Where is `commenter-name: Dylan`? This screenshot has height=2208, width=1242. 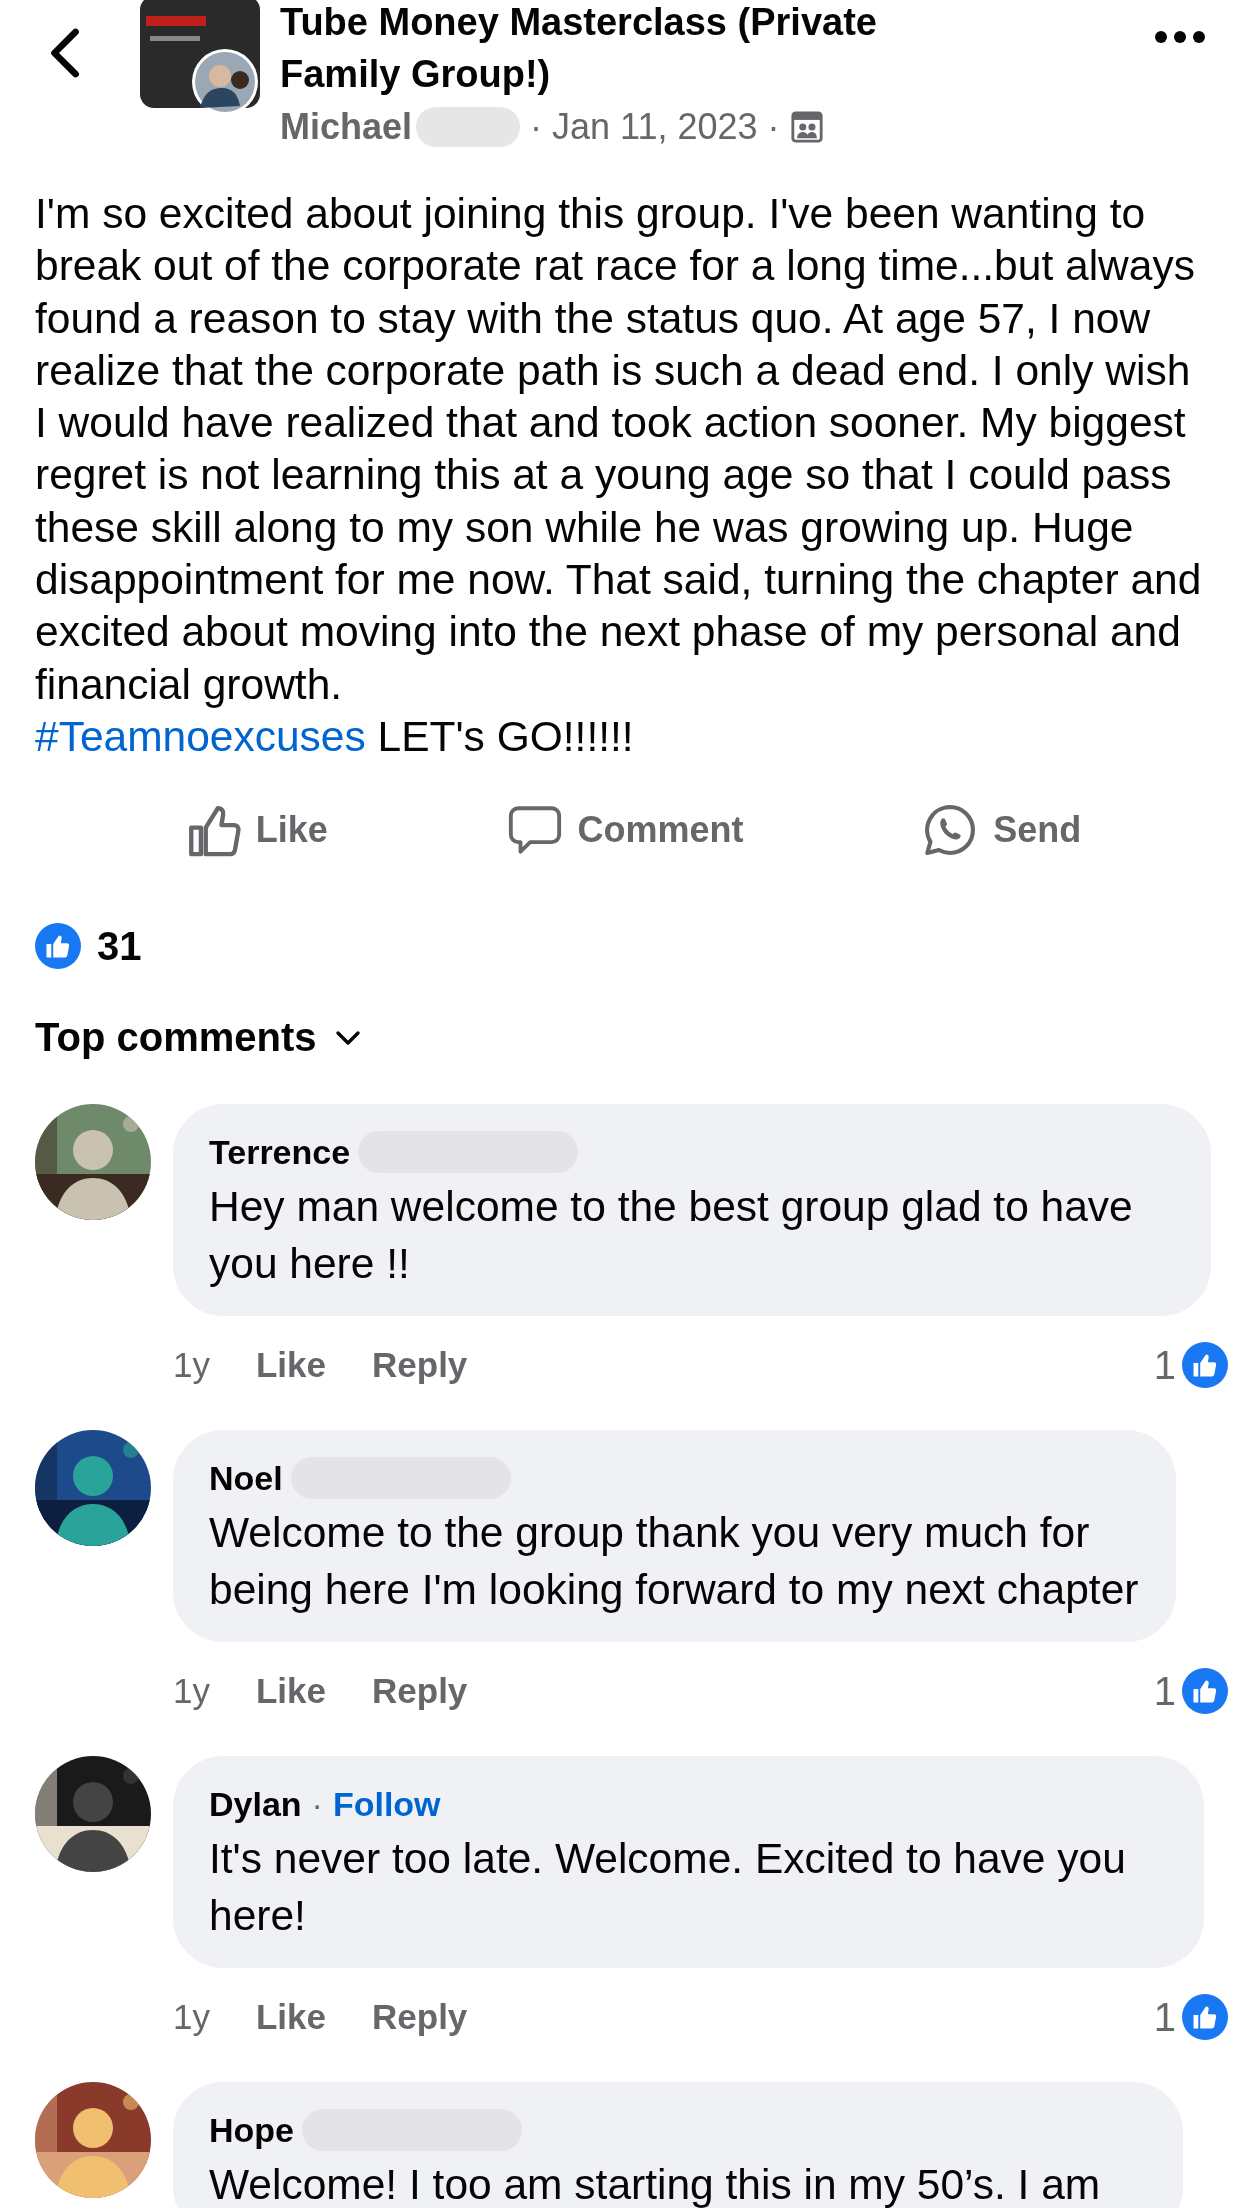
commenter-name: Dylan is located at coordinates (255, 1804).